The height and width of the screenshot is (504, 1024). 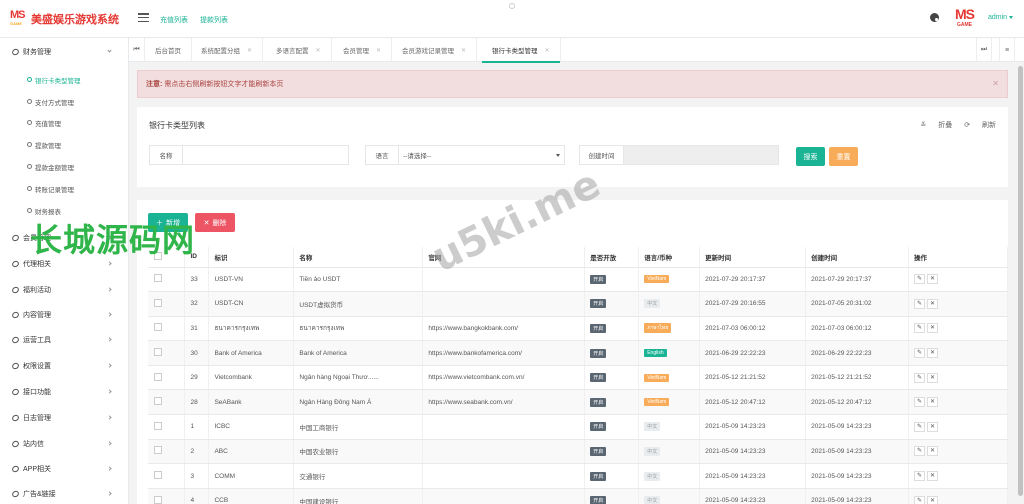 What do you see at coordinates (168, 50) in the screenshot?
I see `tab-home: 后台首页` at bounding box center [168, 50].